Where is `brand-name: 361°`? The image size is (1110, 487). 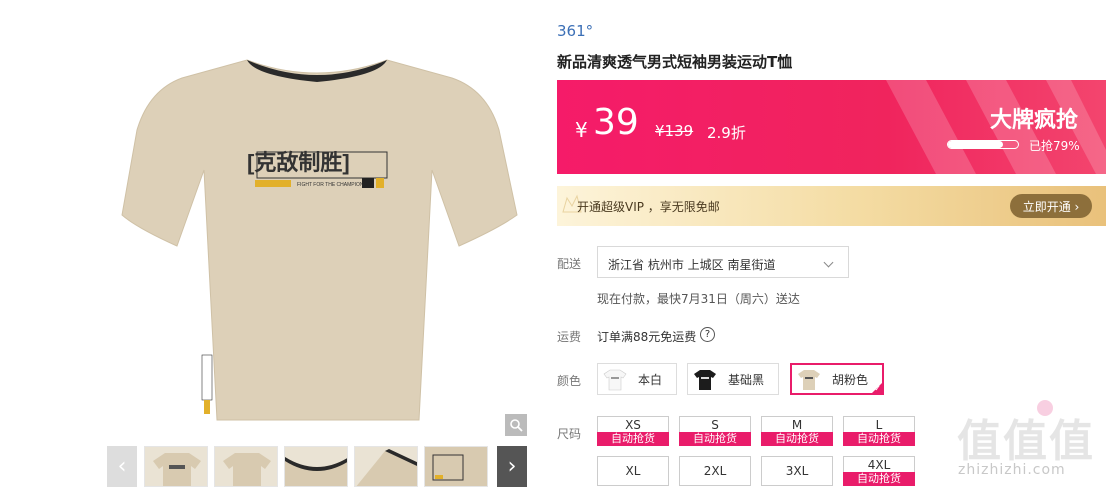 brand-name: 361° is located at coordinates (575, 31).